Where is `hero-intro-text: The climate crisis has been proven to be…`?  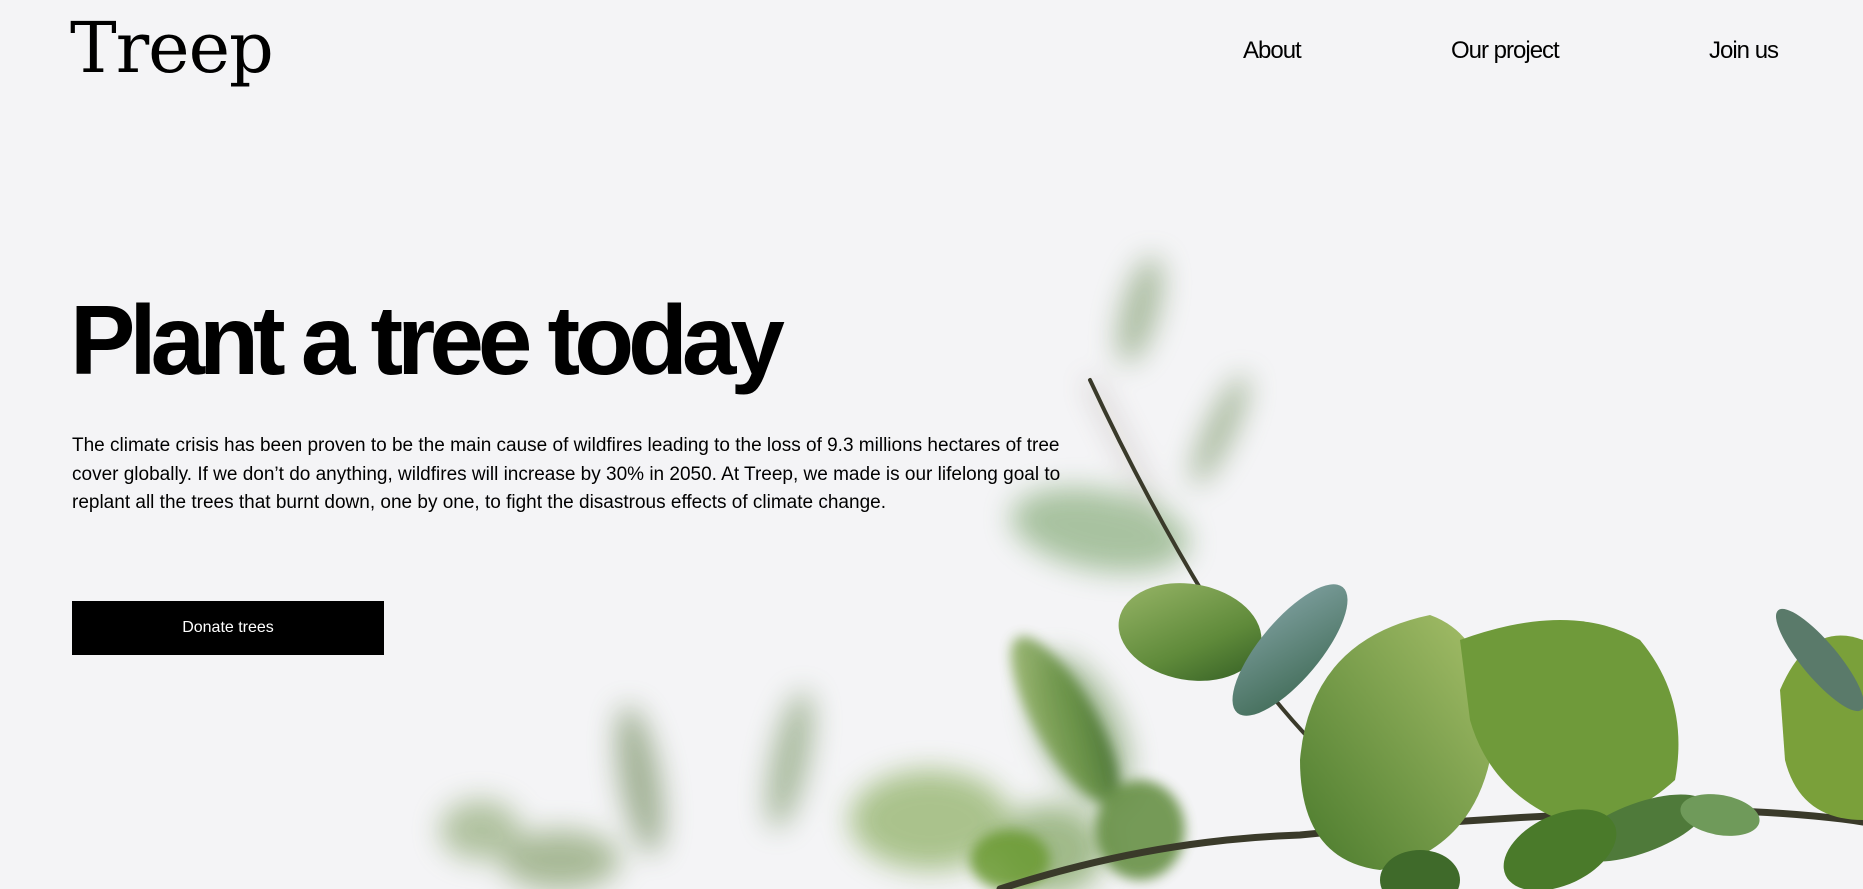
hero-intro-text: The climate crisis has been proven to be… is located at coordinates (566, 474).